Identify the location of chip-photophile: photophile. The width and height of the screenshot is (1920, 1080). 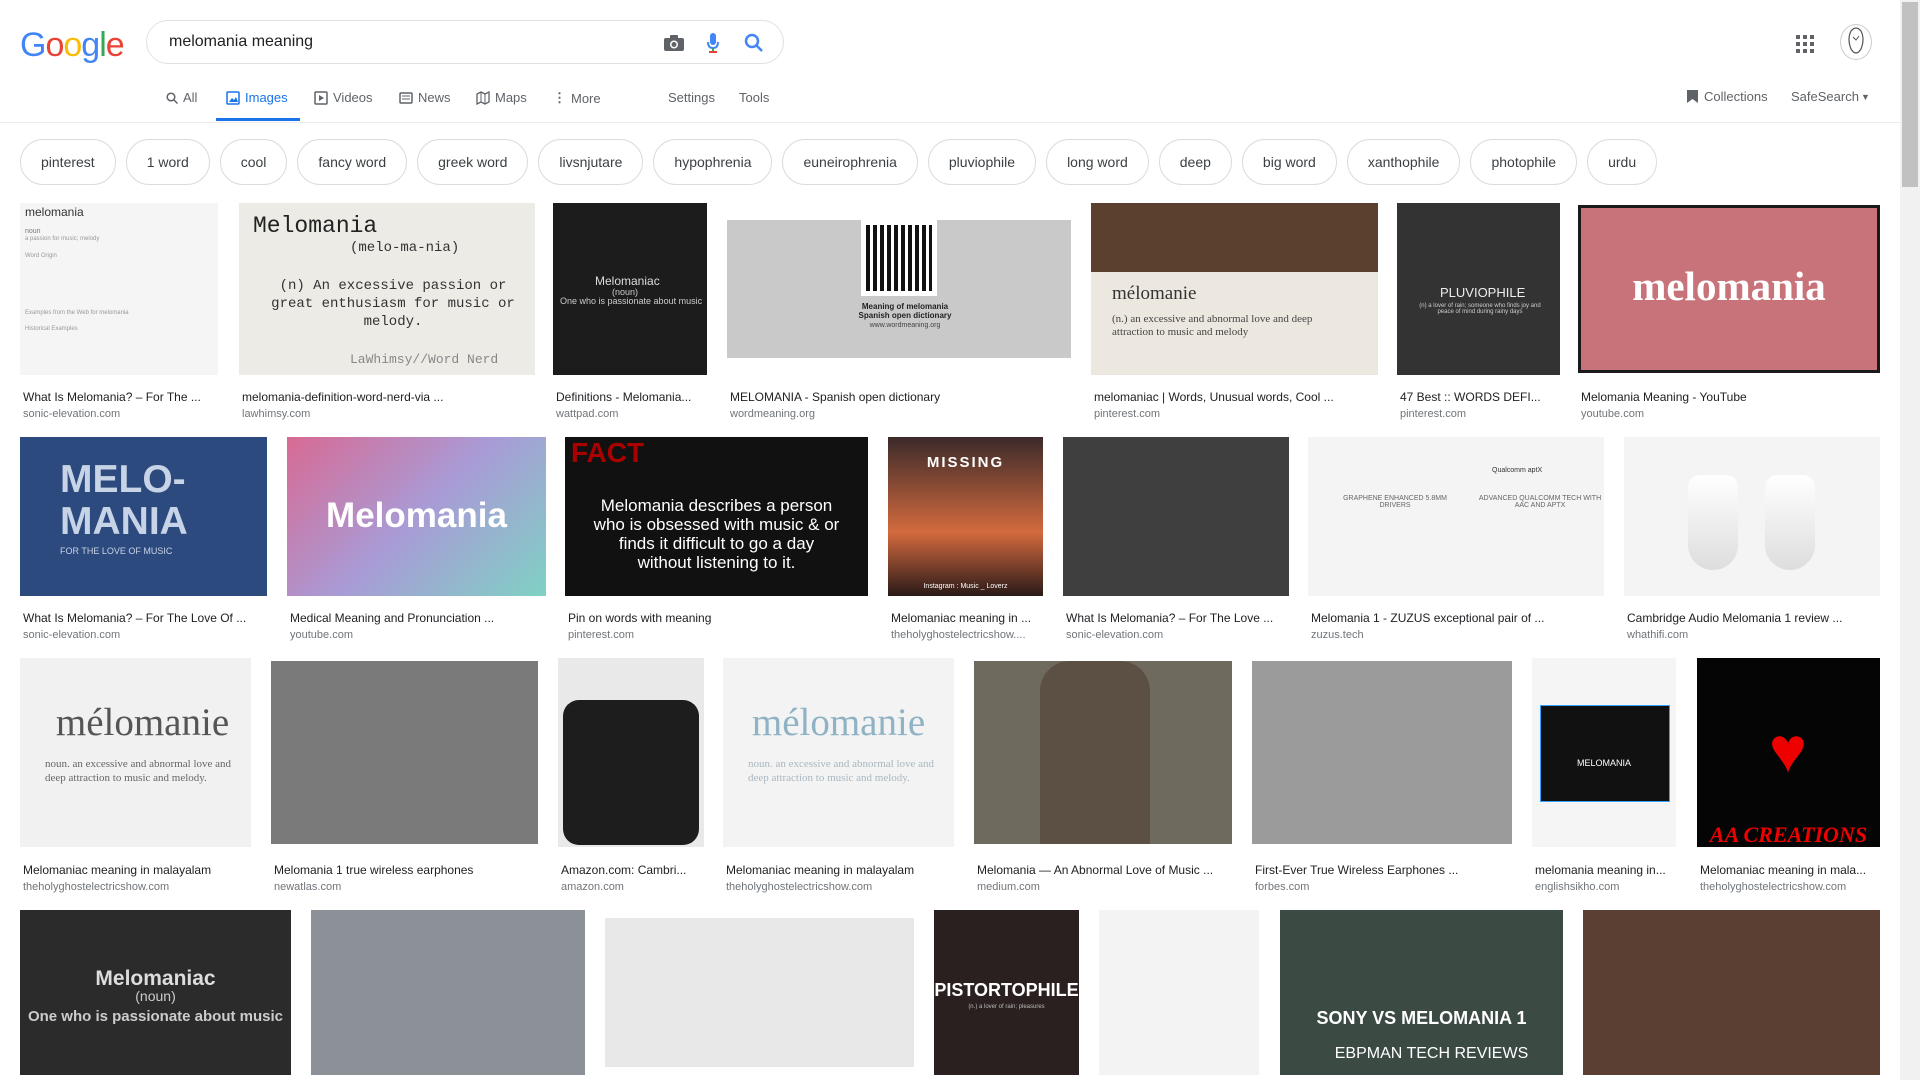
(1524, 162).